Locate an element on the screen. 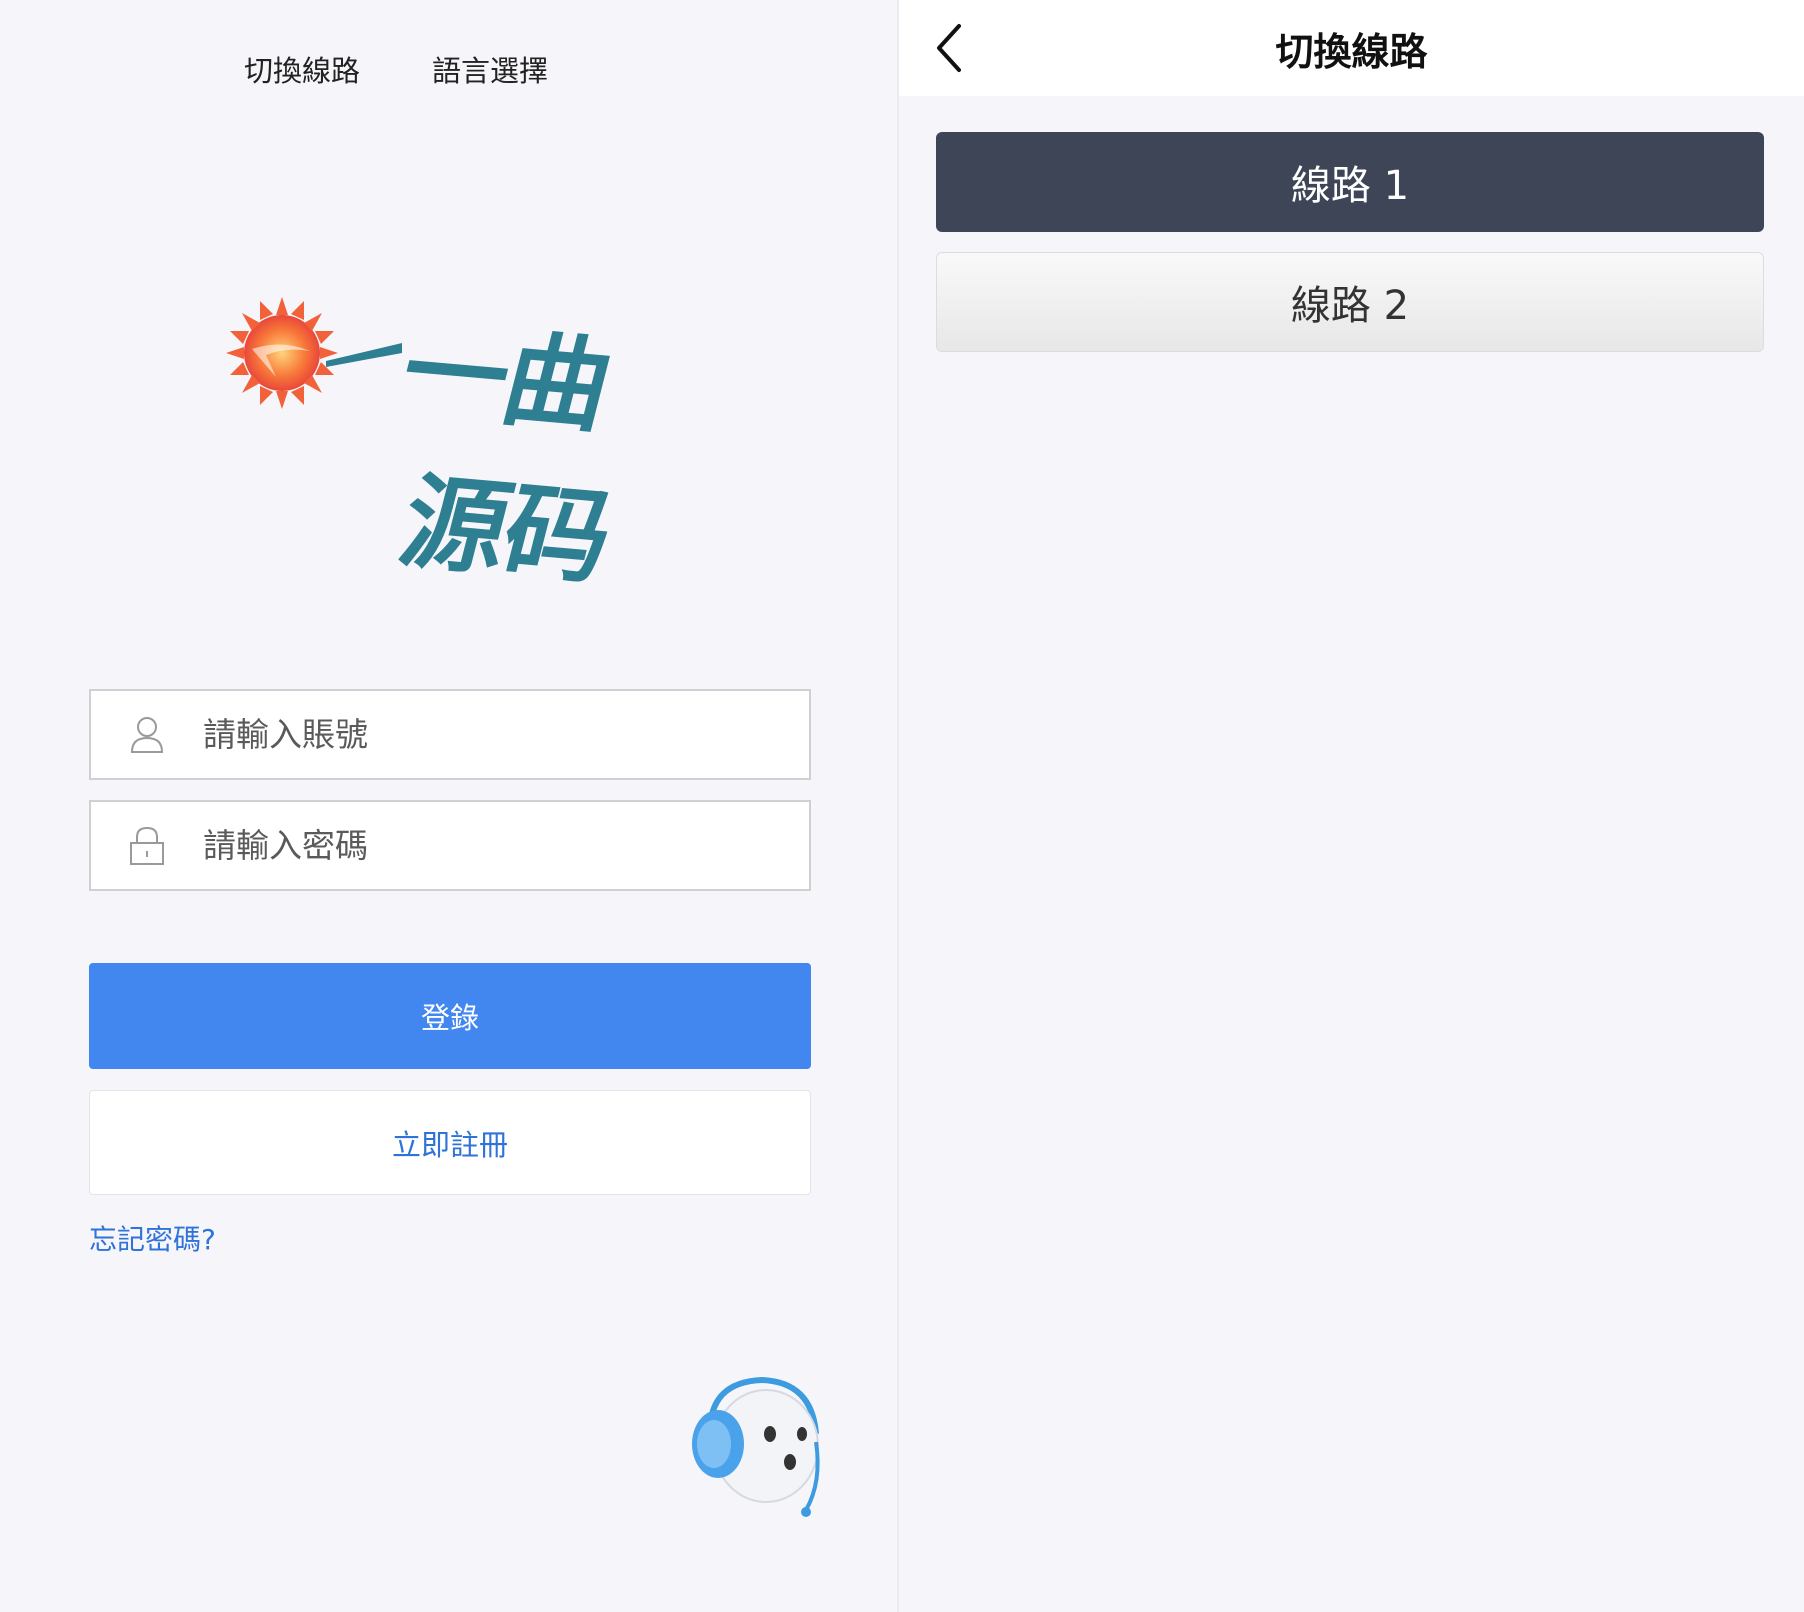 The height and width of the screenshot is (1612, 1804). account-input is located at coordinates (483, 734).